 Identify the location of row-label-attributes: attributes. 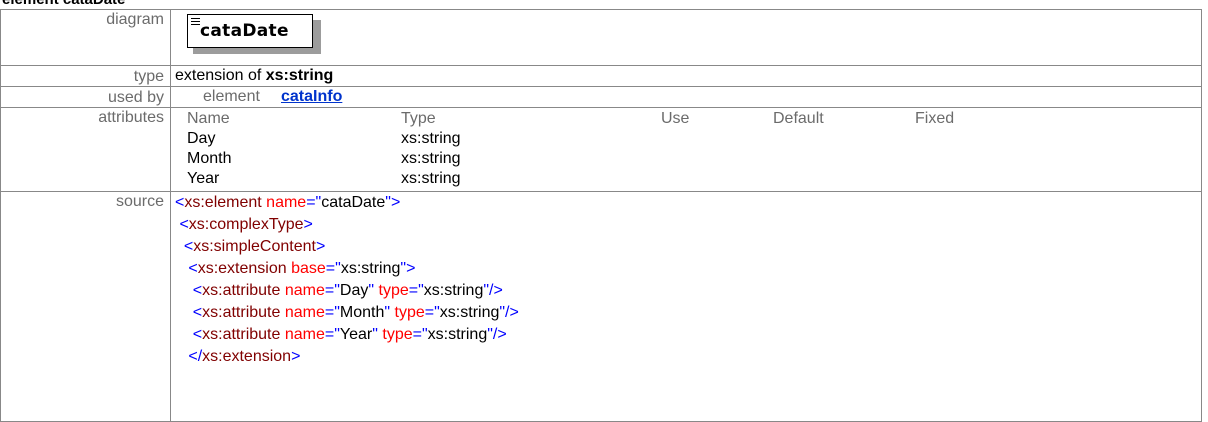
(85, 149).